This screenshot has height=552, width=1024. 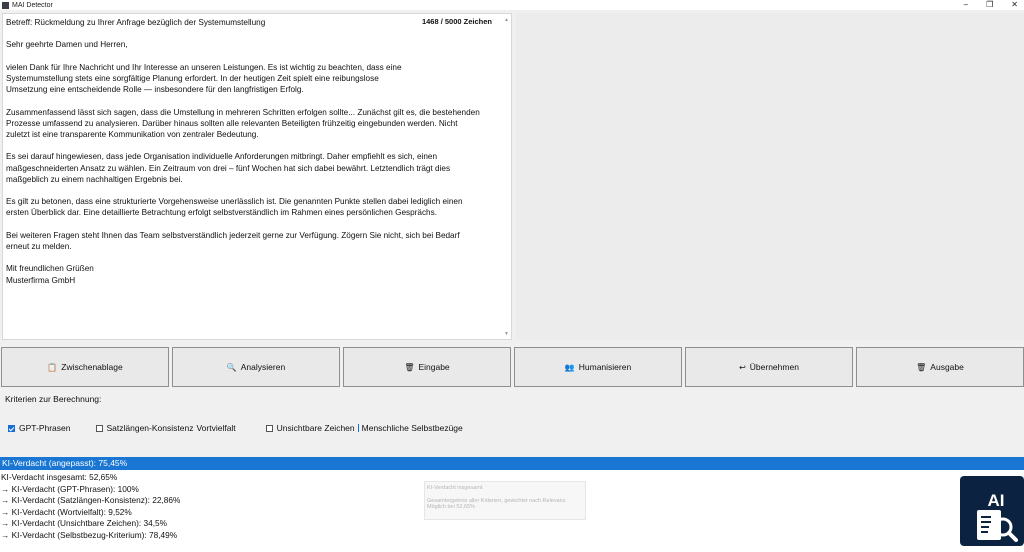 I want to click on window-title: MAI Detector, so click(x=32, y=5).